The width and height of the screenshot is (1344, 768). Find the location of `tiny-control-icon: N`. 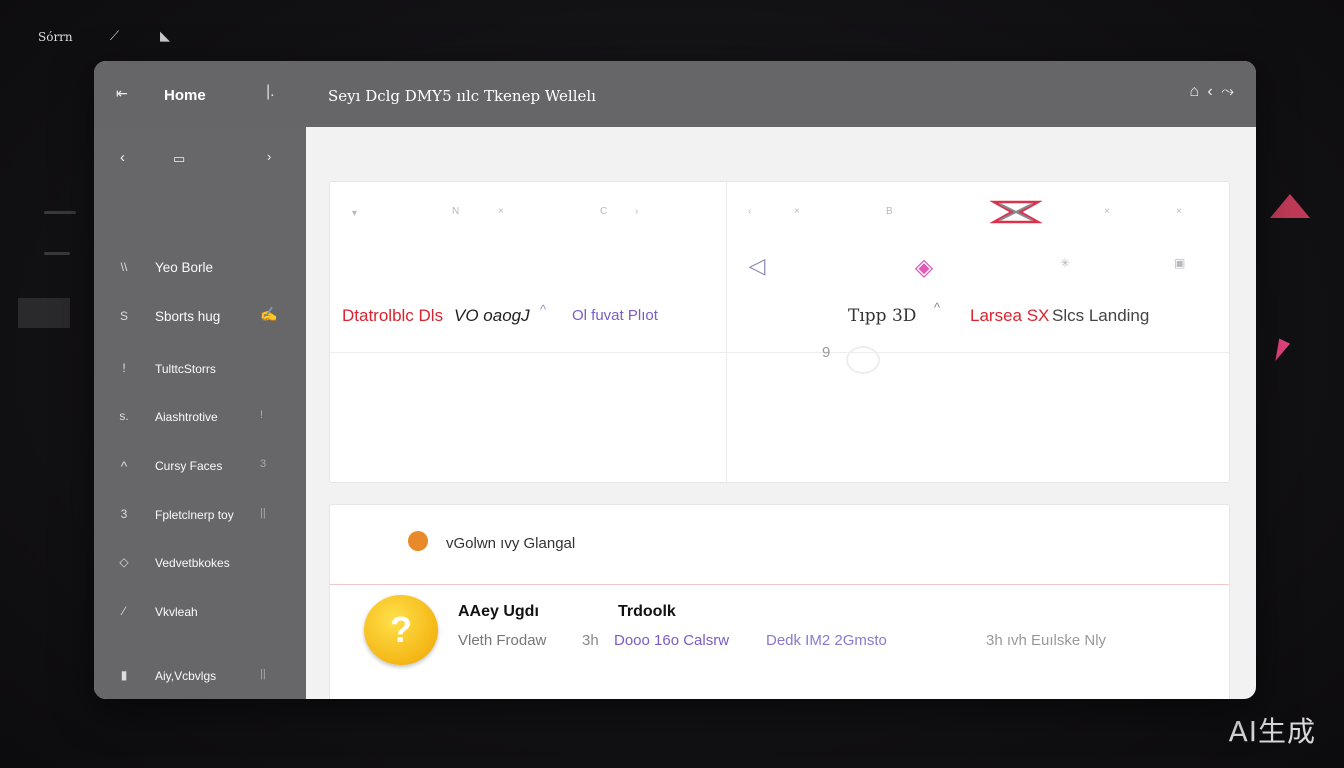

tiny-control-icon: N is located at coordinates (455, 211).